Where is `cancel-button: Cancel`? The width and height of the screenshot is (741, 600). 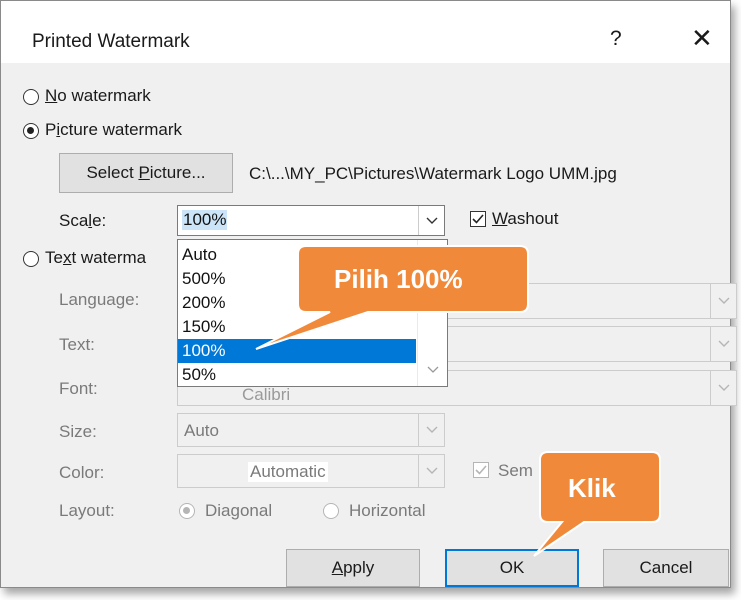
cancel-button: Cancel is located at coordinates (666, 568).